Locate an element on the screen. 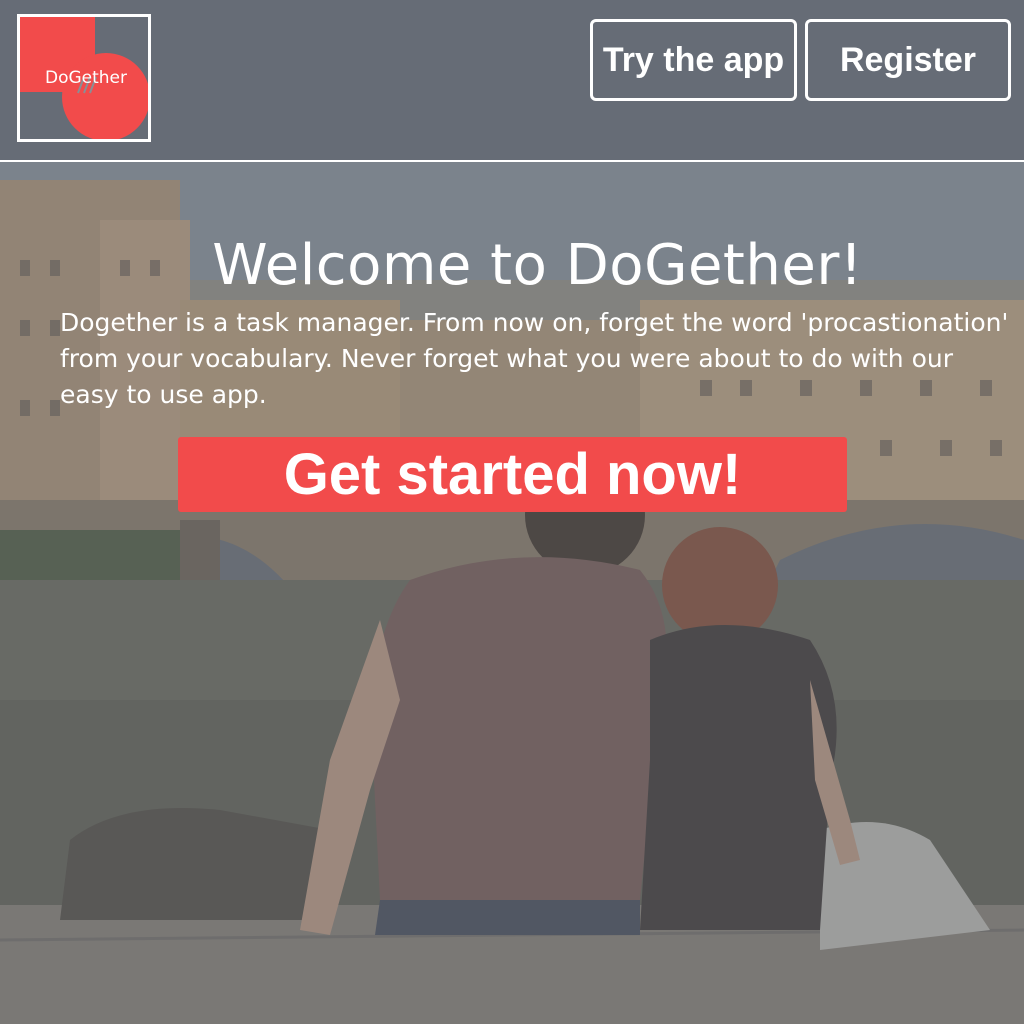 The width and height of the screenshot is (1024, 1024). dogether-logo: DoGether is located at coordinates (84, 78).